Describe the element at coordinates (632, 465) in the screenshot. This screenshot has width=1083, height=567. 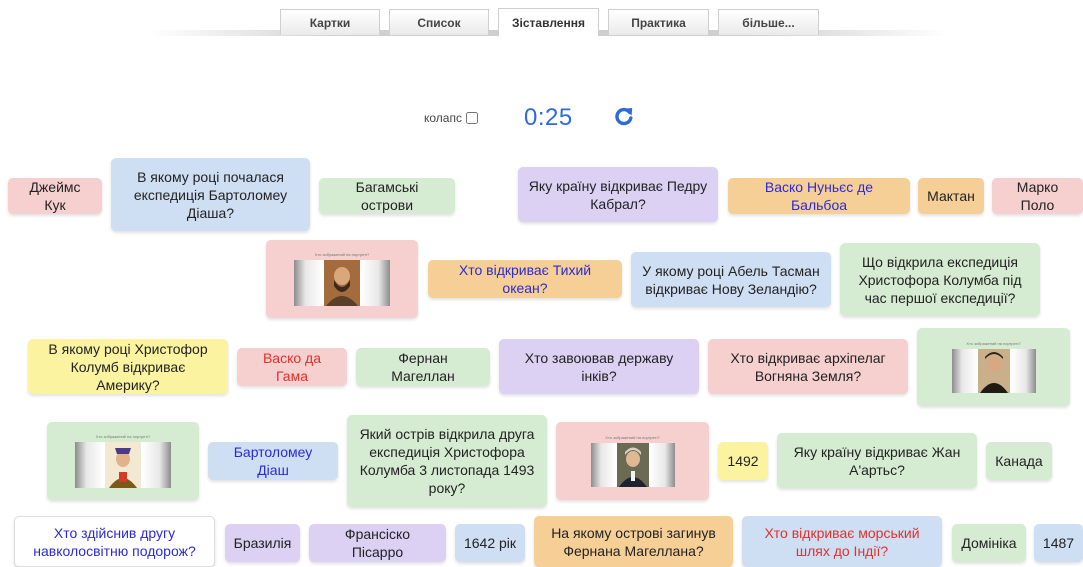
I see `portrait-cook-icon` at that location.